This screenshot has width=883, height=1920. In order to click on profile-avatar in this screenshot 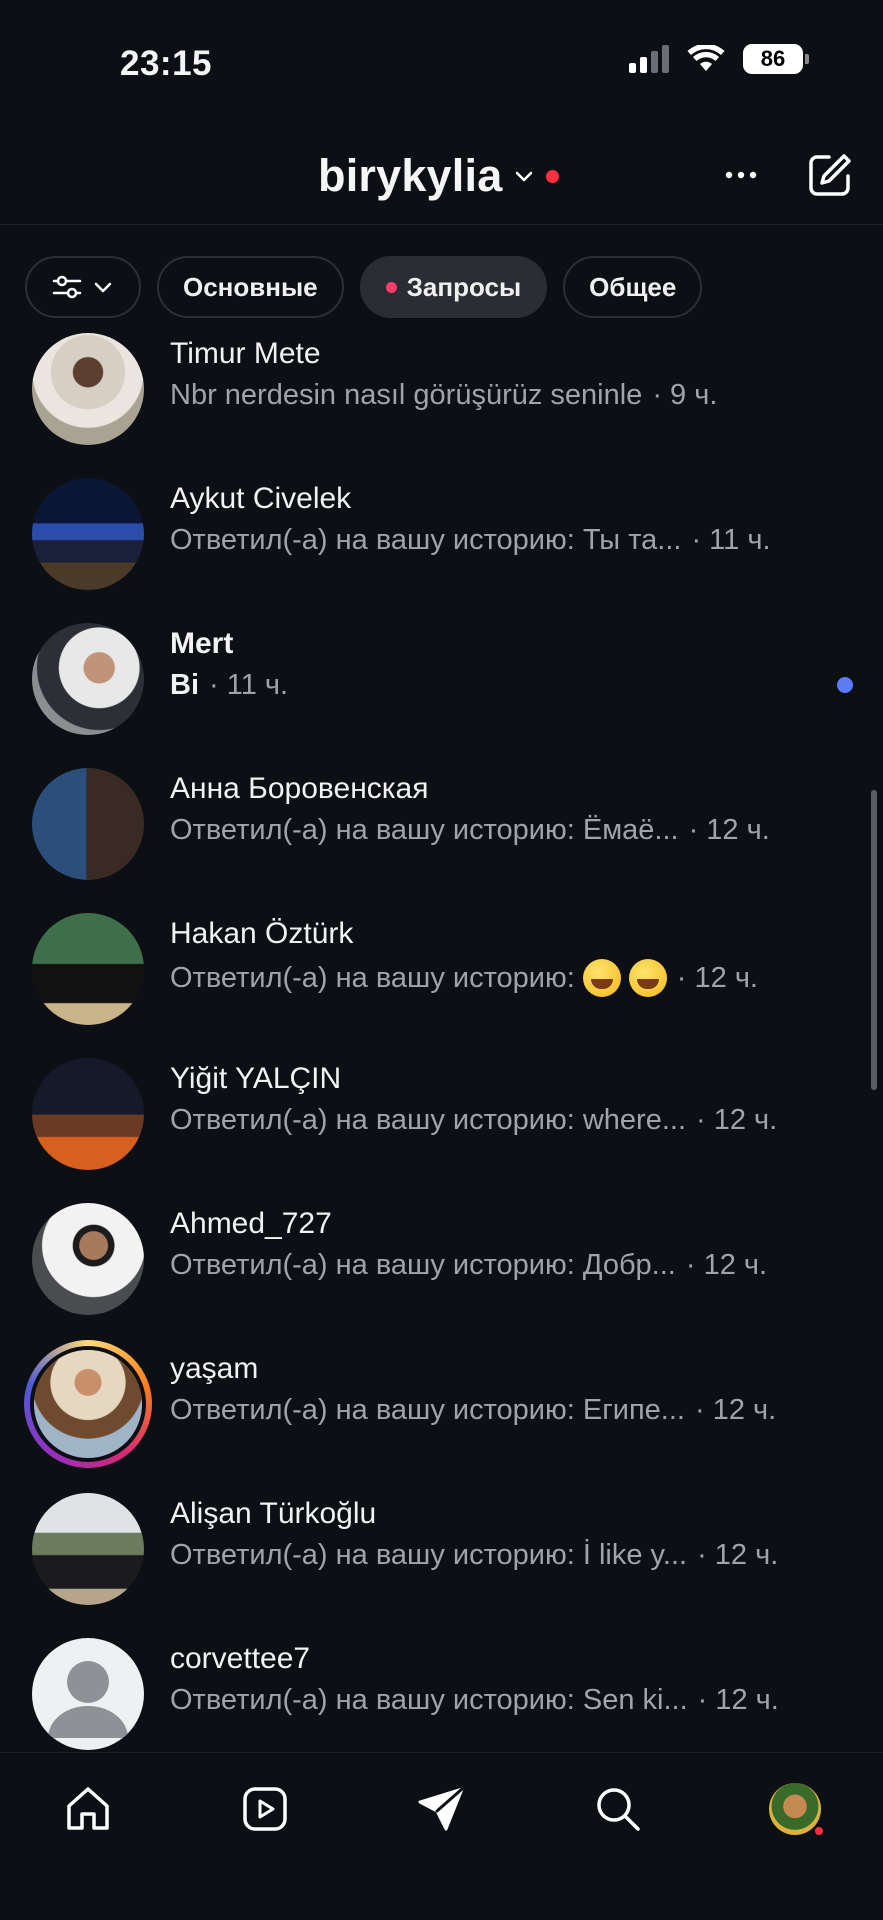, I will do `click(797, 1810)`.